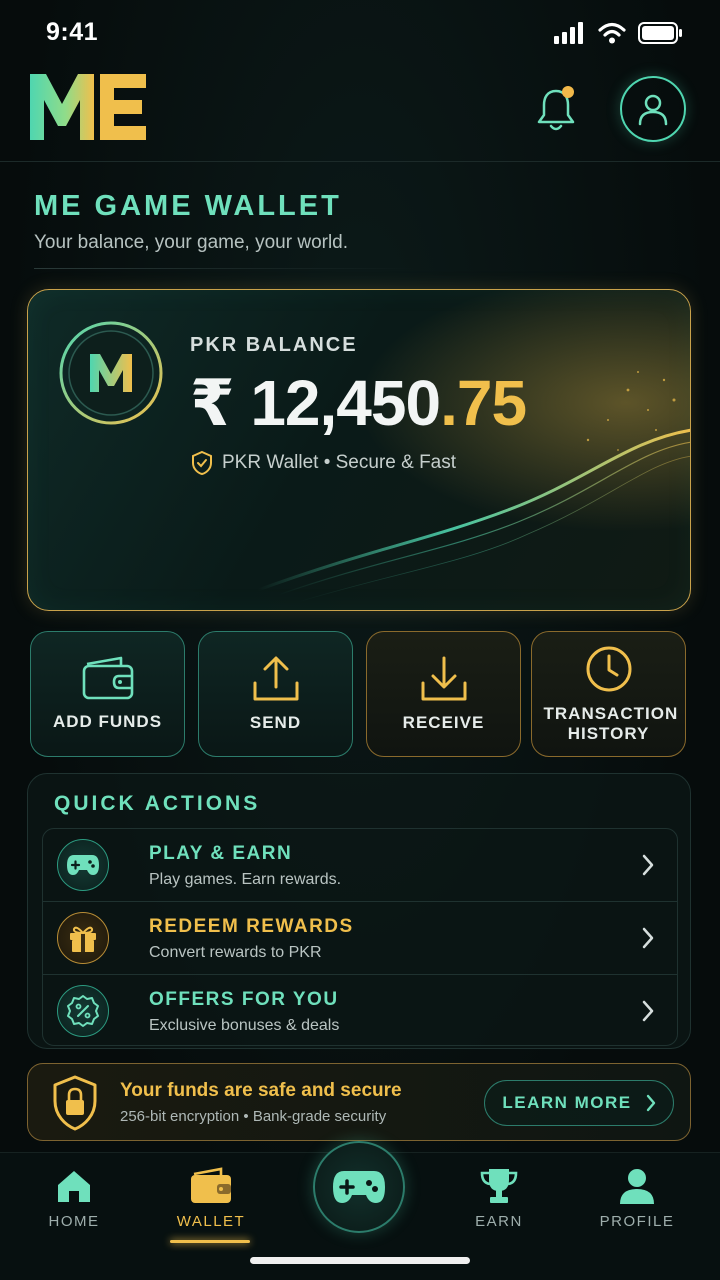 The height and width of the screenshot is (1280, 720). I want to click on redeem-rewards-item: REDEEM REWARDS Convert rewards to PKR, so click(360, 938).